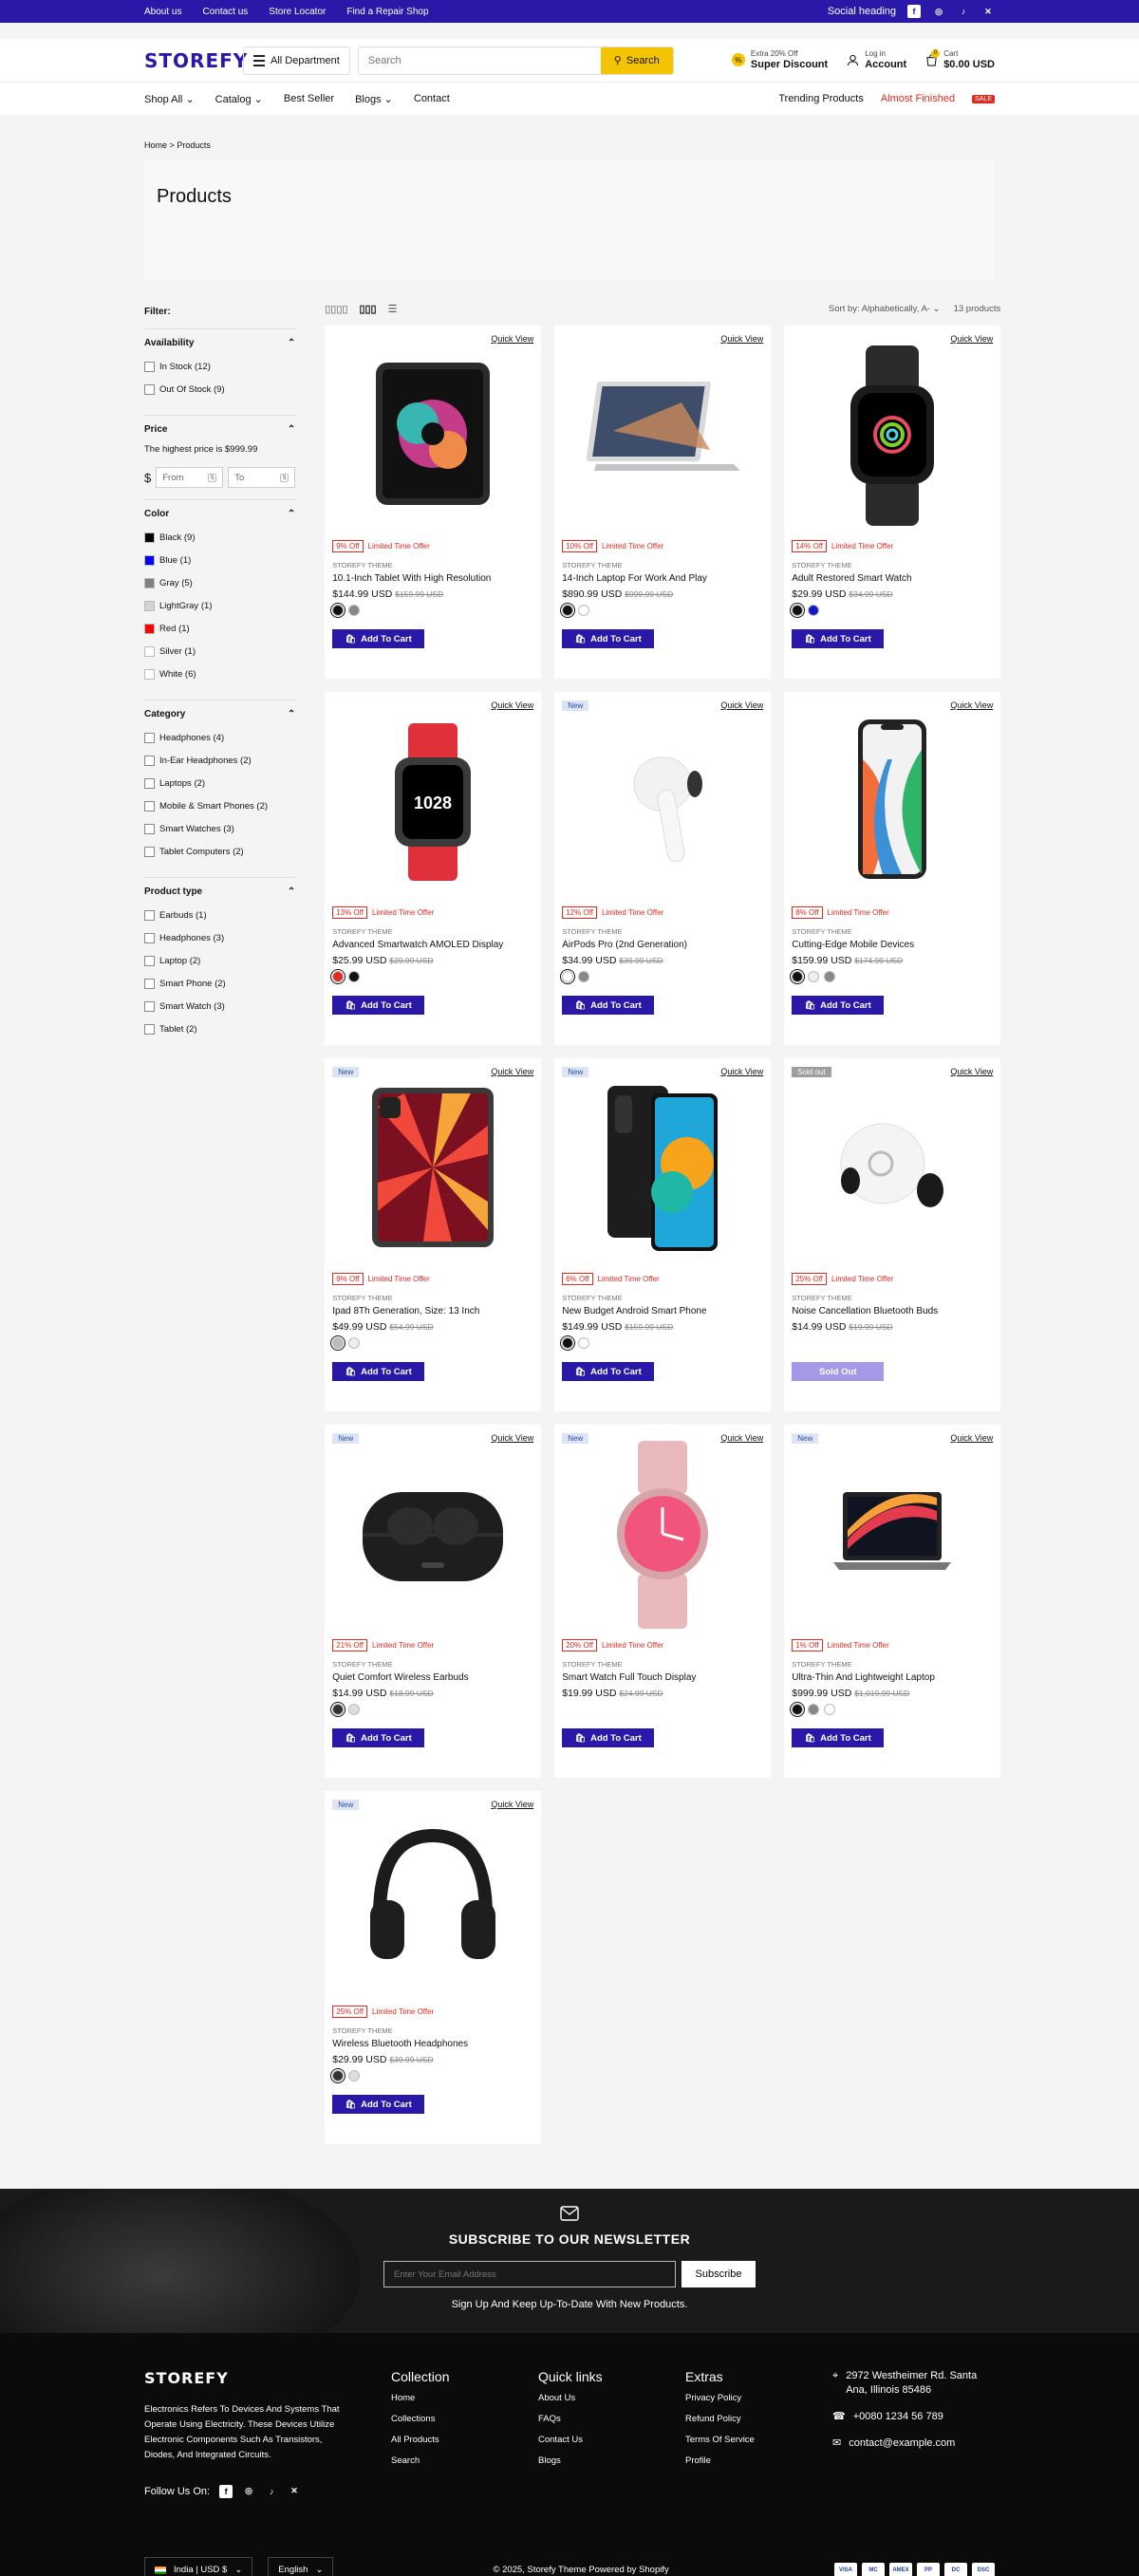 The width and height of the screenshot is (1139, 2576). Describe the element at coordinates (988, 11) in the screenshot. I see `x-icon: ✕` at that location.